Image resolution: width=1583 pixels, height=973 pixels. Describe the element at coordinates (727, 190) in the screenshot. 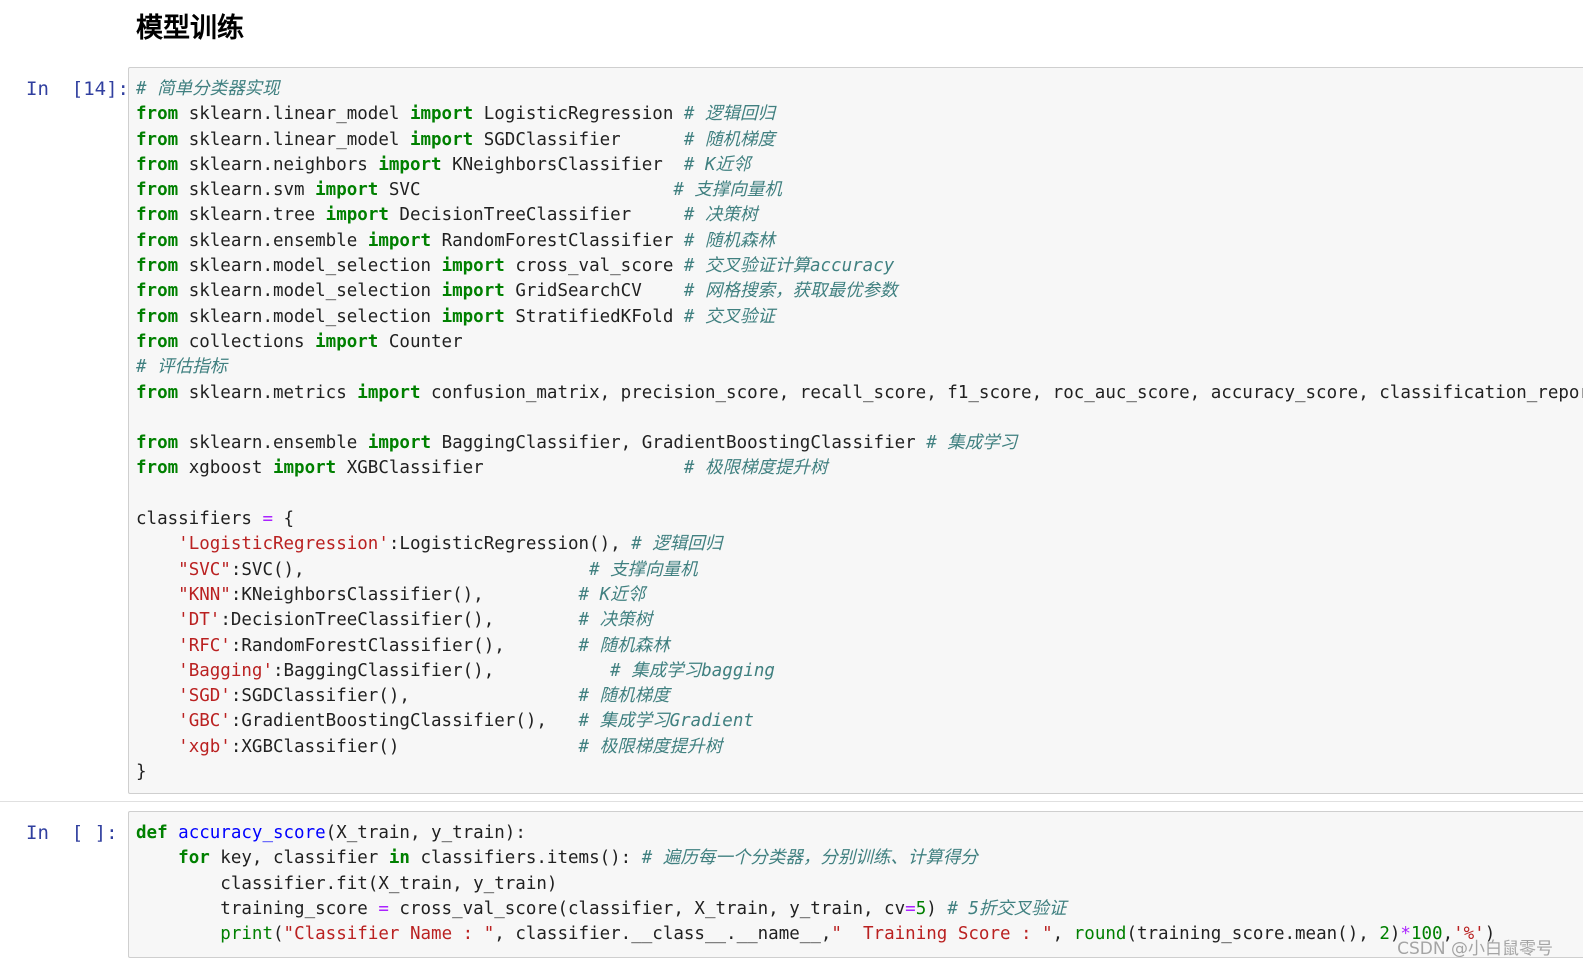

I see `comment-token: # 支撑向量机` at that location.